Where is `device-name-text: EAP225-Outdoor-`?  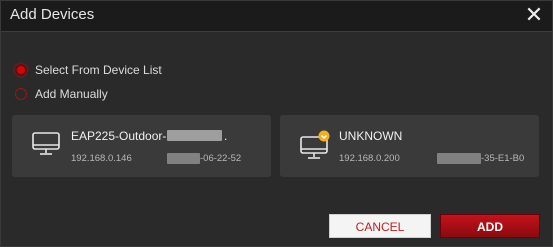
device-name-text: EAP225-Outdoor- is located at coordinates (119, 136).